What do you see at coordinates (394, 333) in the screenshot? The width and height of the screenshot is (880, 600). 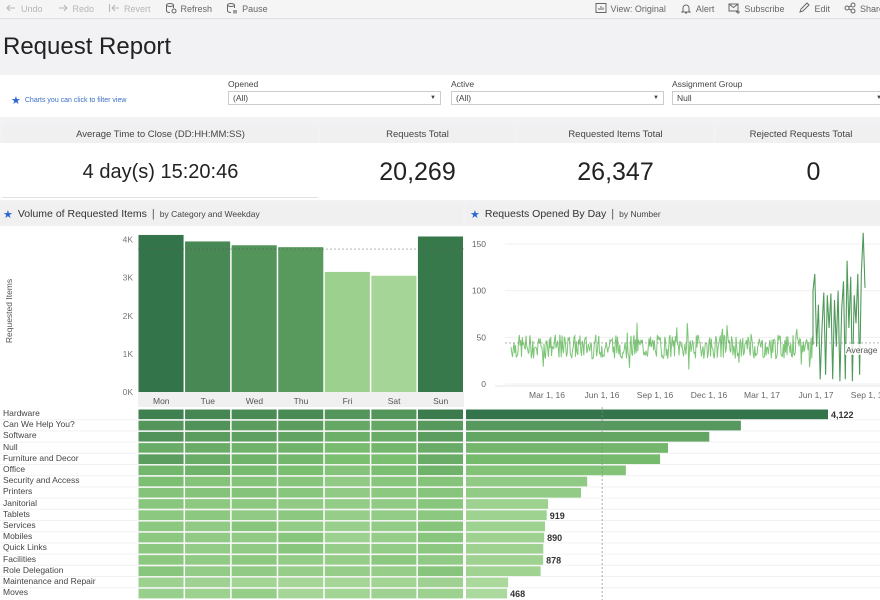 I see `weekday-bar-sat` at bounding box center [394, 333].